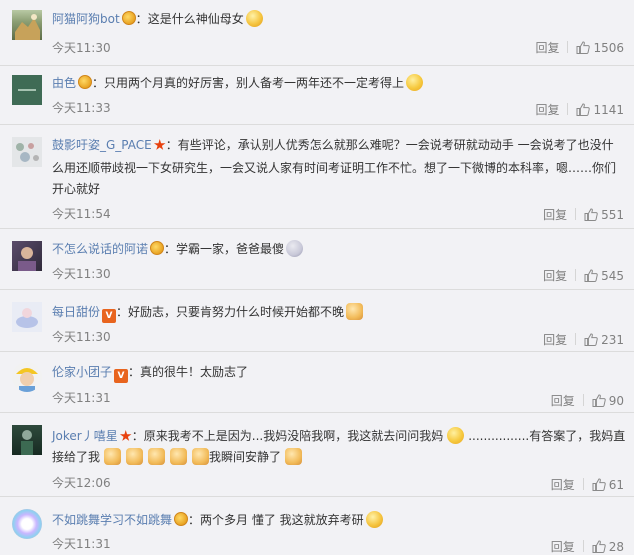 The height and width of the screenshot is (555, 634). I want to click on like-count: 231, so click(612, 340).